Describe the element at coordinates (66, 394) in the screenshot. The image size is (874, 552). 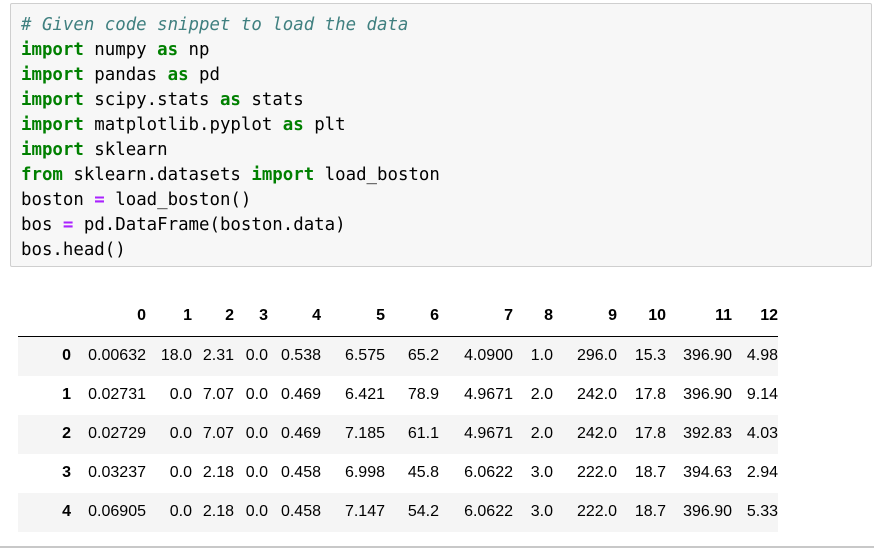
I see `row-index: 1` at that location.